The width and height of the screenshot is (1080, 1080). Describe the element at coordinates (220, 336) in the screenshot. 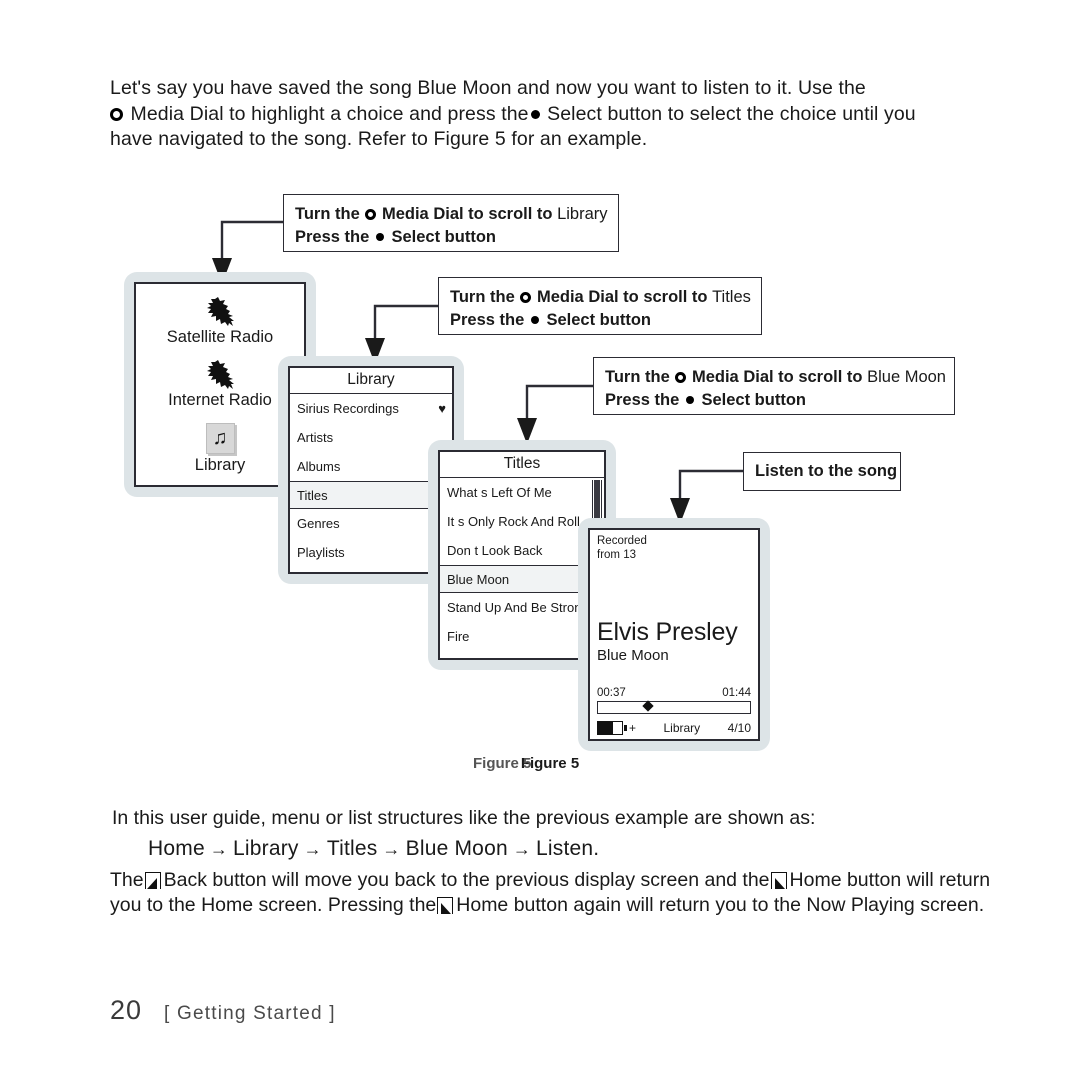

I see `home-item-label: Satellite Radio` at that location.